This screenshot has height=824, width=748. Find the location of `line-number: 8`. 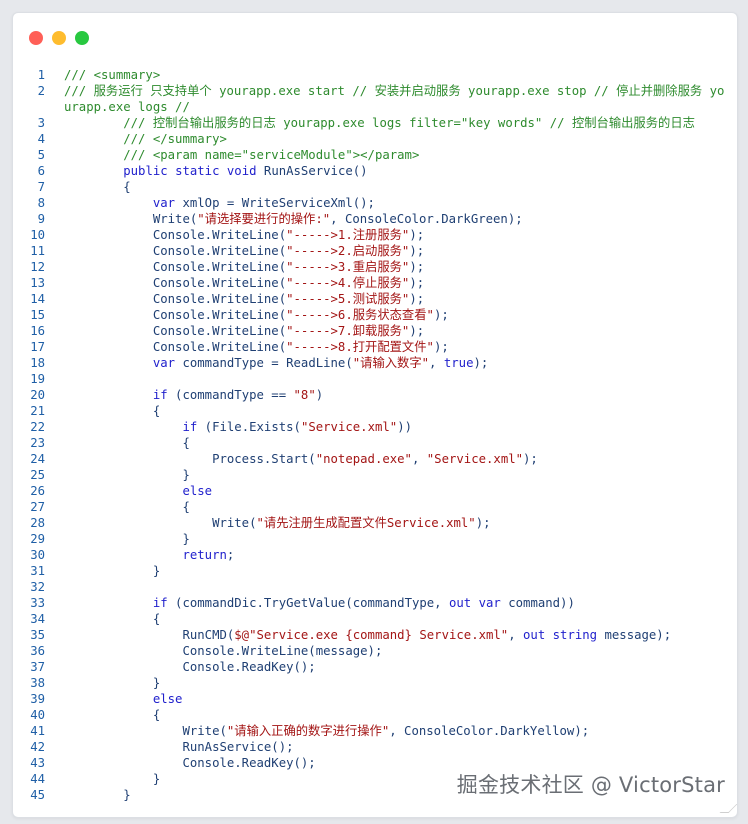

line-number: 8 is located at coordinates (41, 203).